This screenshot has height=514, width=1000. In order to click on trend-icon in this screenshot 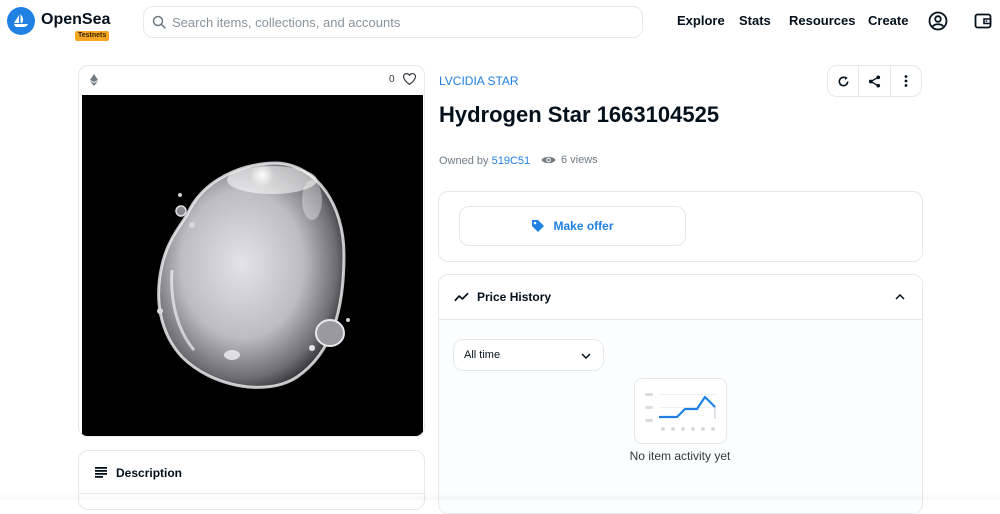, I will do `click(461, 297)`.